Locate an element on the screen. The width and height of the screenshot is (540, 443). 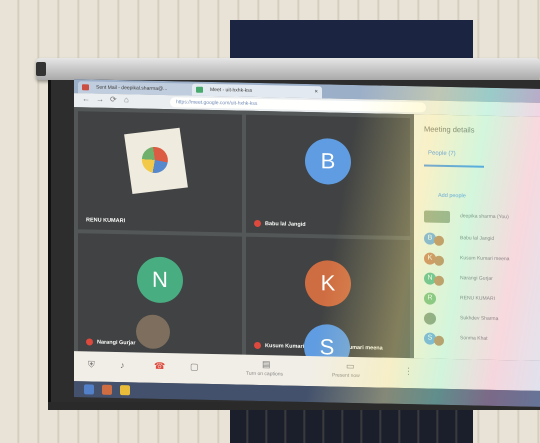
back-icon: ← is located at coordinates (86, 98).